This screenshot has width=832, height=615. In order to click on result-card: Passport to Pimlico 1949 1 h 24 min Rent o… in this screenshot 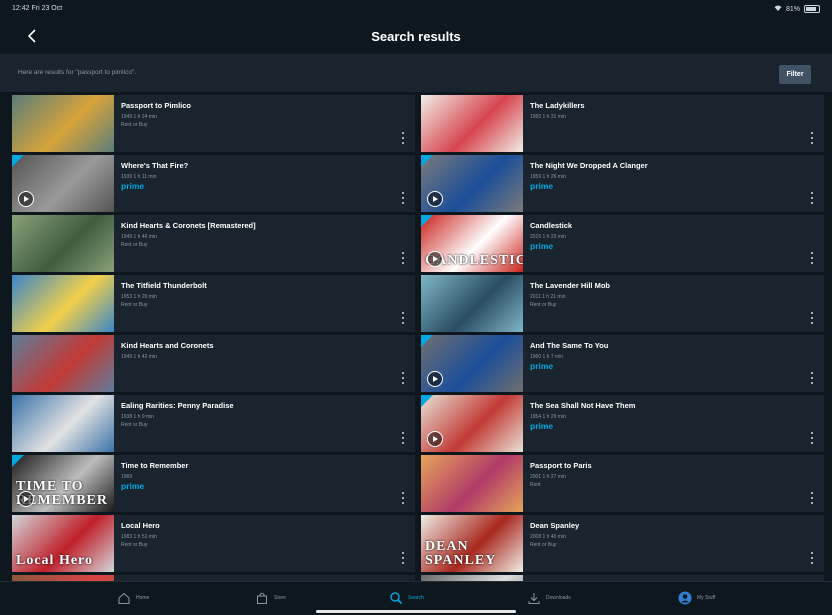, I will do `click(213, 123)`.